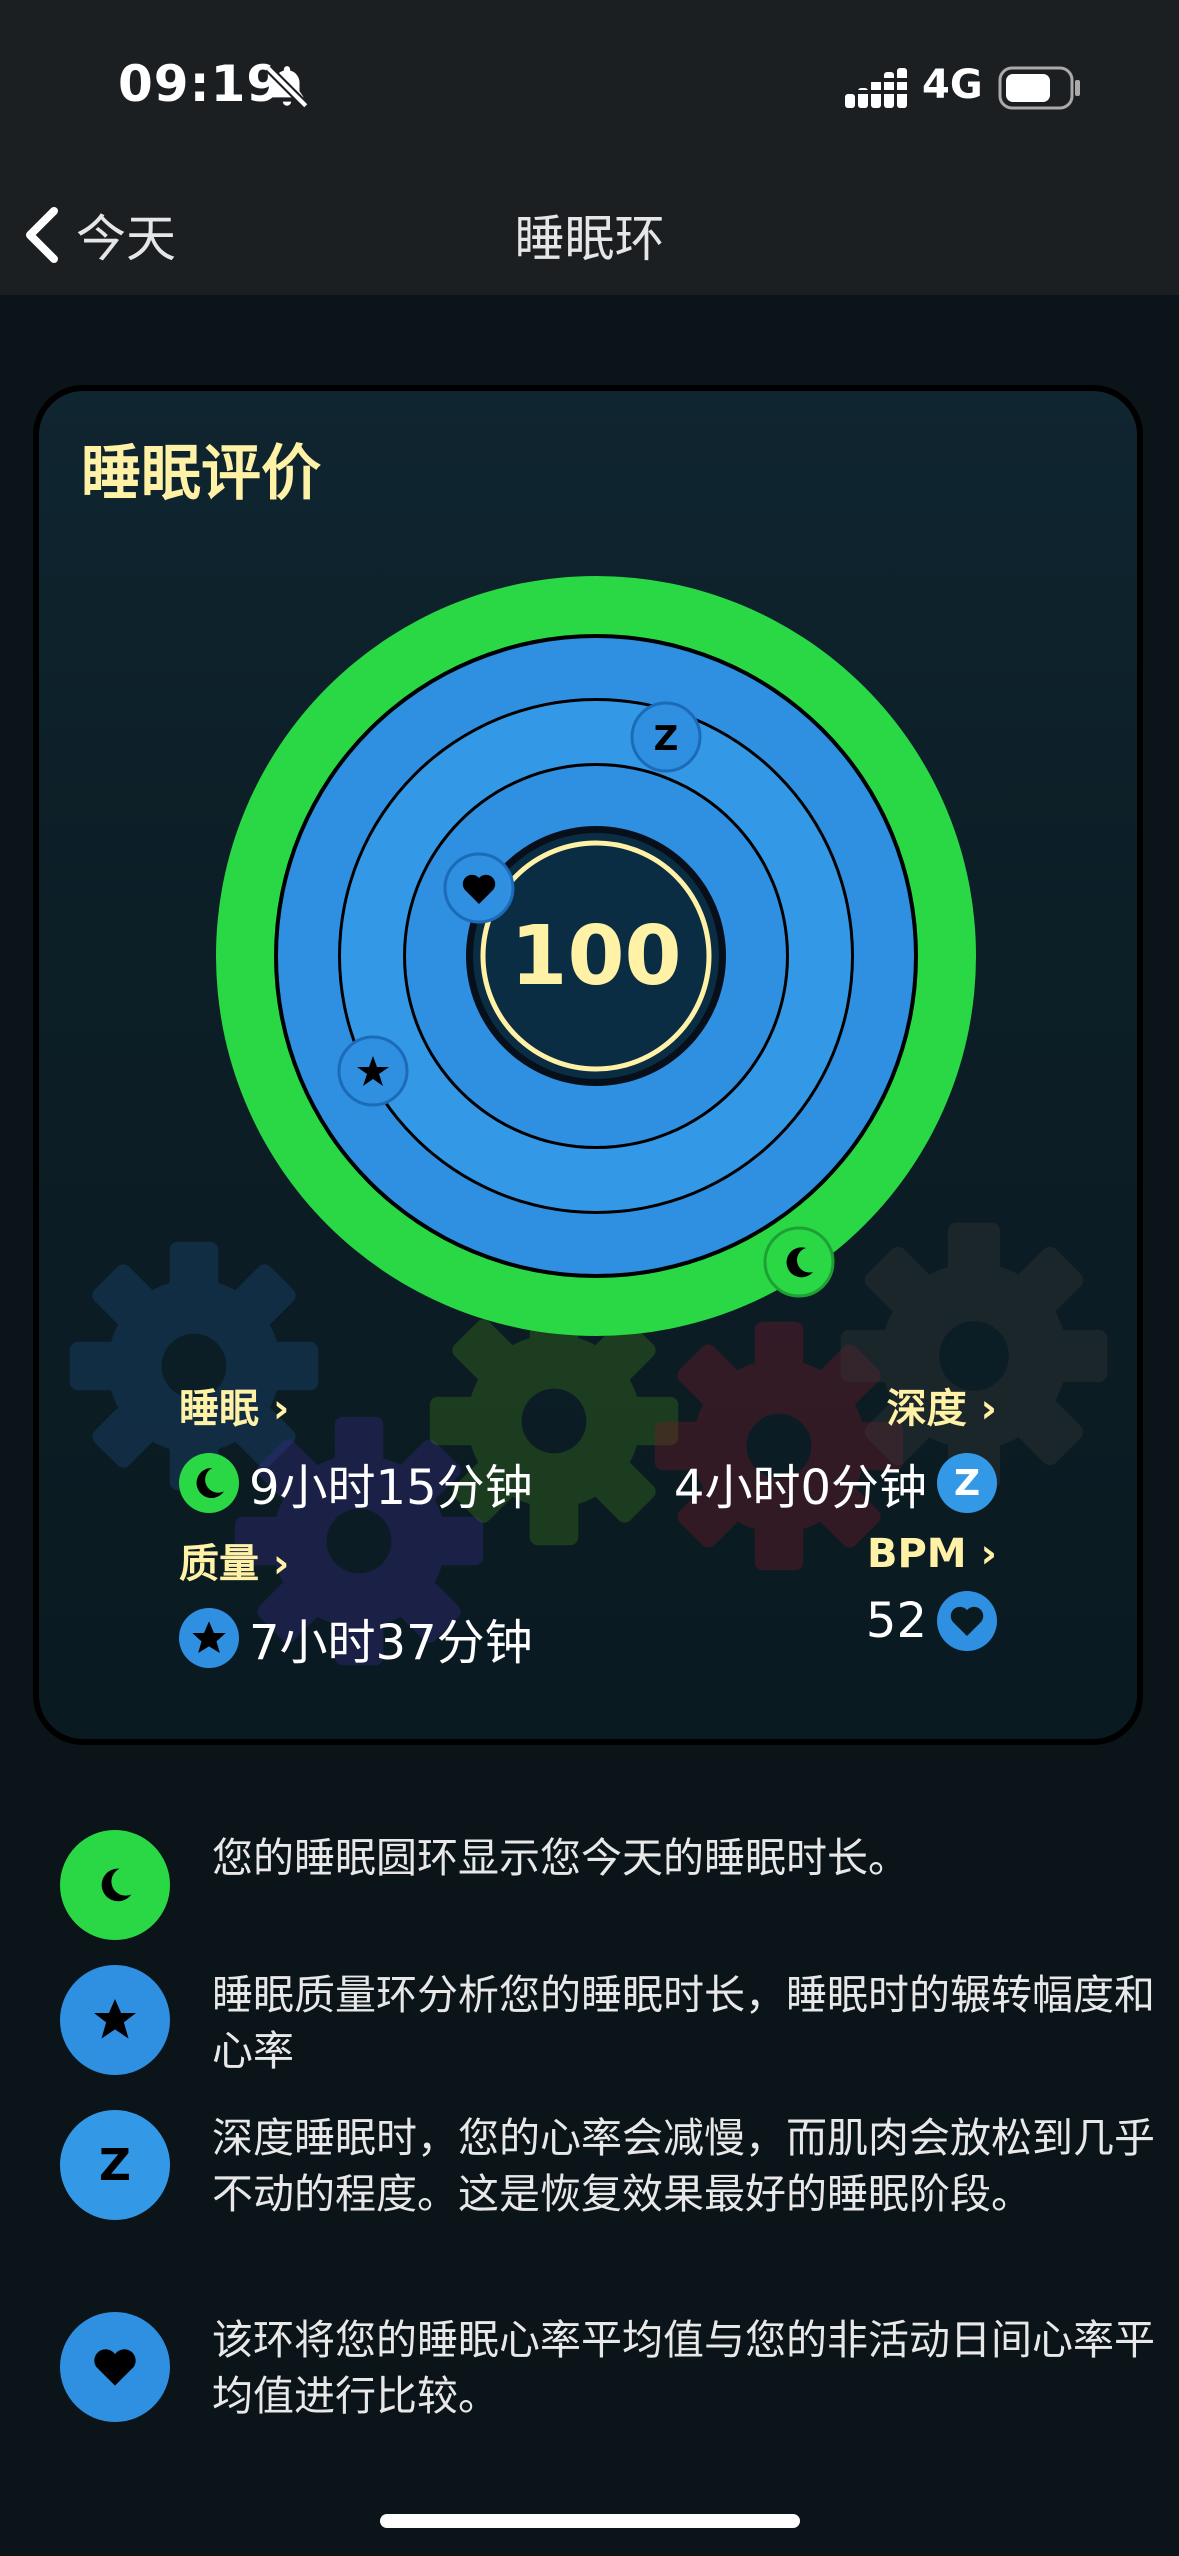 This screenshot has height=2556, width=1179. What do you see at coordinates (896, 1621) in the screenshot?
I see `stat-bpm-value: 52` at bounding box center [896, 1621].